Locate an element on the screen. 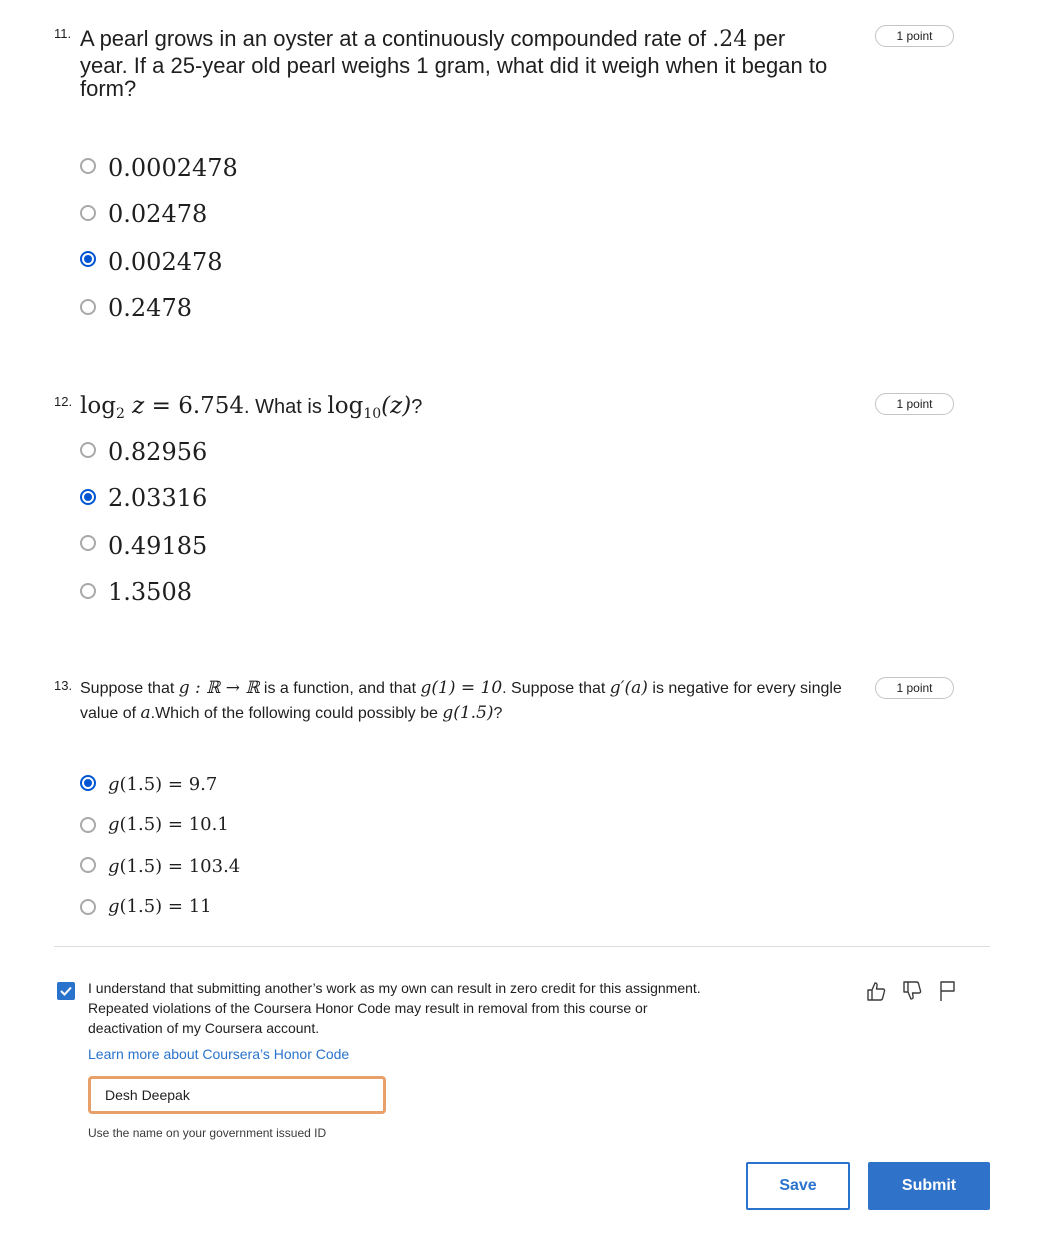  q12-option-1-label: 0.82956 is located at coordinates (157, 452).